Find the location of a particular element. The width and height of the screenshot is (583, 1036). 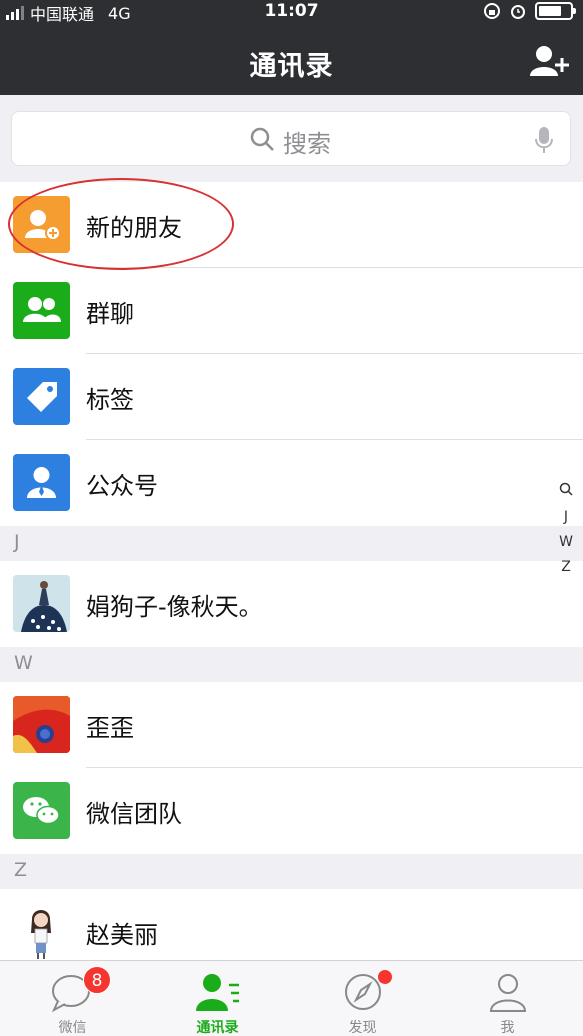

contact-name: 娟狗子-像秋天。 is located at coordinates (174, 607).